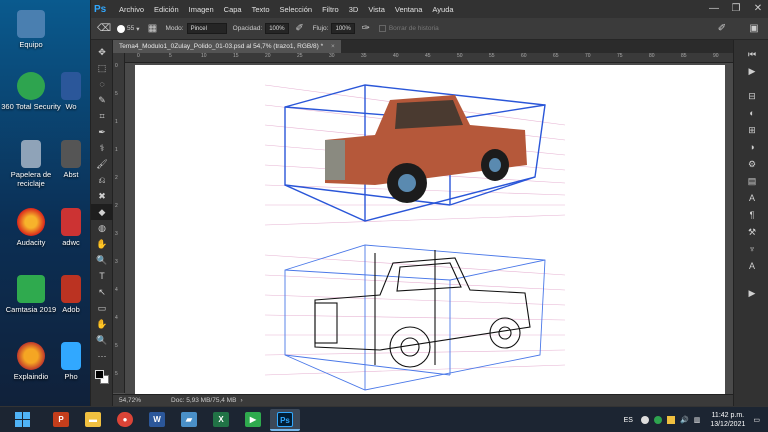 The image size is (768, 432). I want to click on crop-tool-icon: ⌗, so click(102, 116).